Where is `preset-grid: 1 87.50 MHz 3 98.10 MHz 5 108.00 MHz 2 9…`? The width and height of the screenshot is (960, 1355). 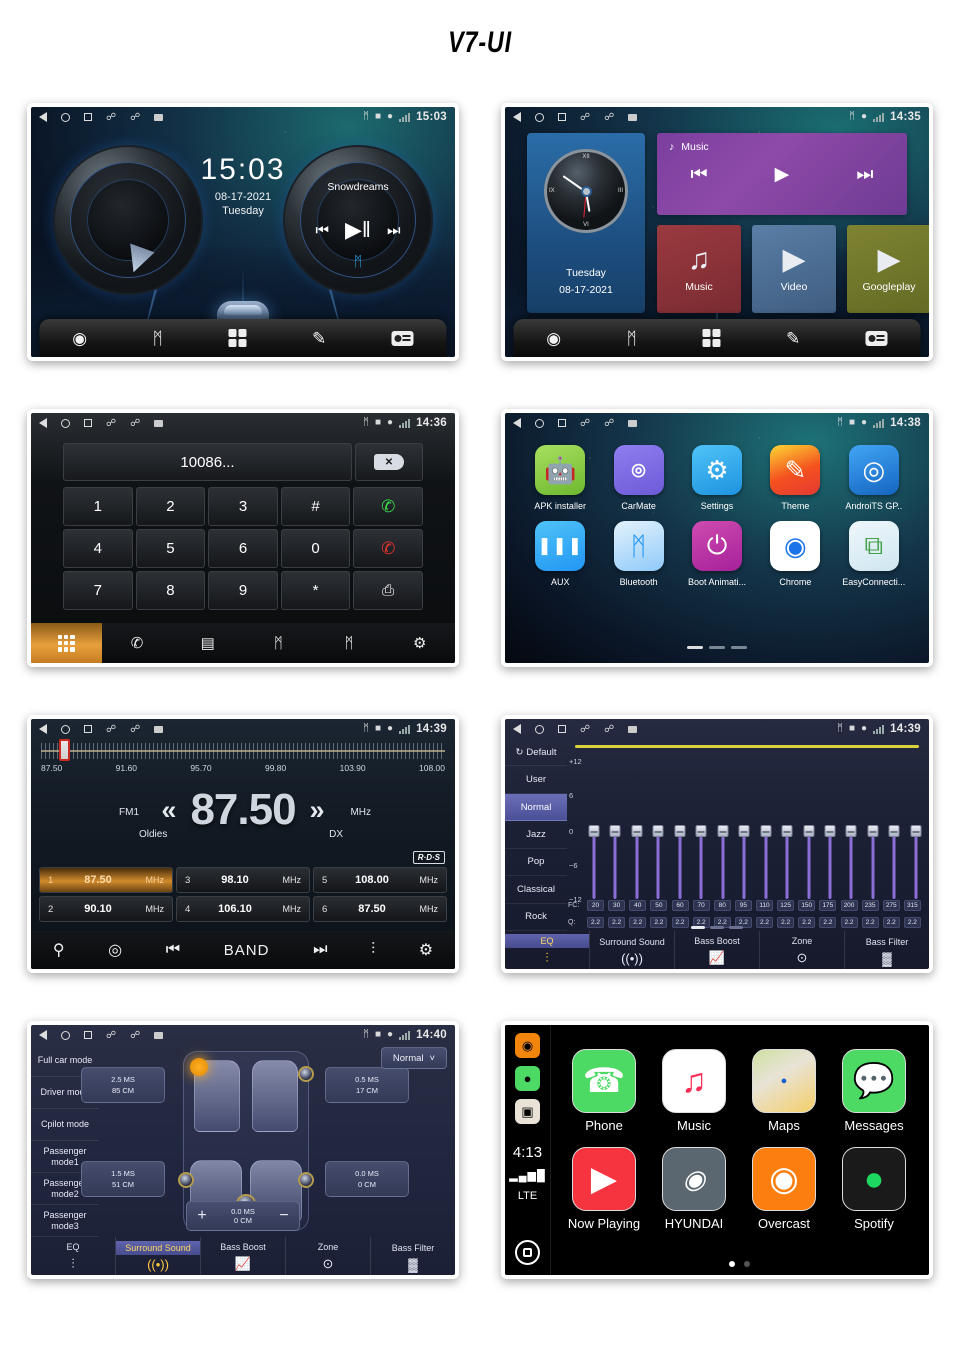 preset-grid: 1 87.50 MHz 3 98.10 MHz 5 108.00 MHz 2 9… is located at coordinates (243, 894).